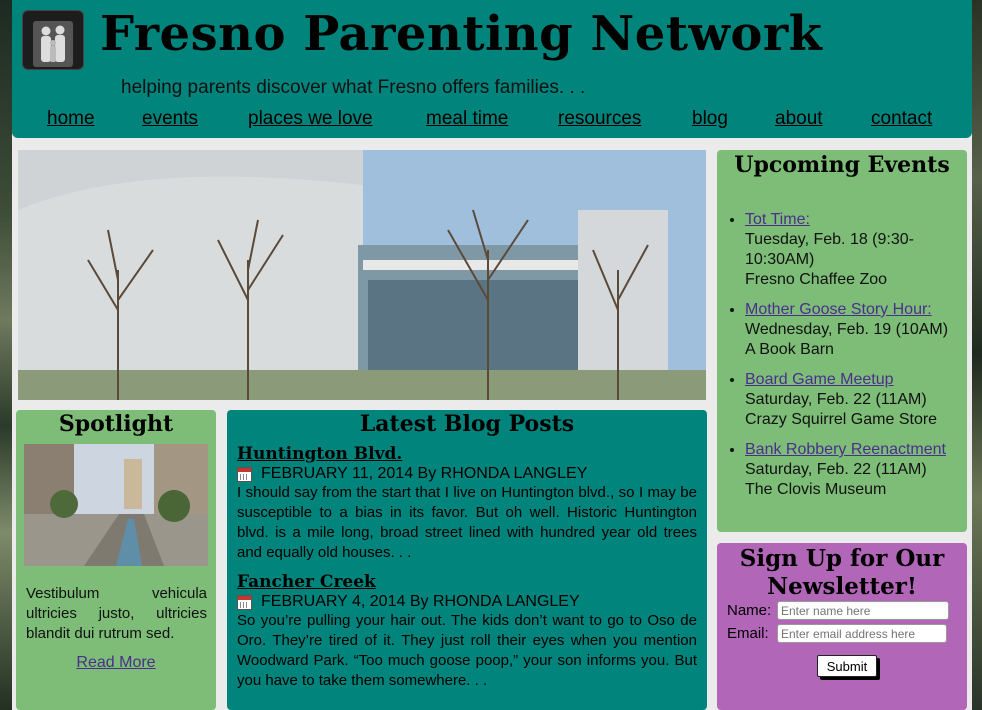 The width and height of the screenshot is (982, 710). What do you see at coordinates (799, 119) in the screenshot?
I see `nav-about: about` at bounding box center [799, 119].